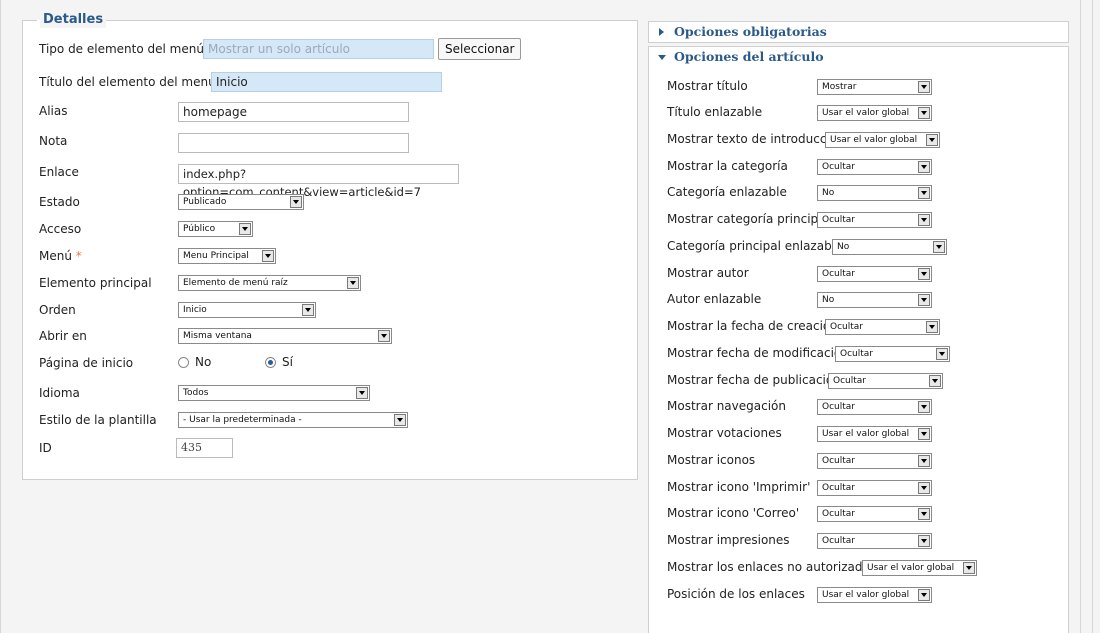  Describe the element at coordinates (858, 32) in the screenshot. I see `panel-required-options-header: Opciones obligatorias` at that location.